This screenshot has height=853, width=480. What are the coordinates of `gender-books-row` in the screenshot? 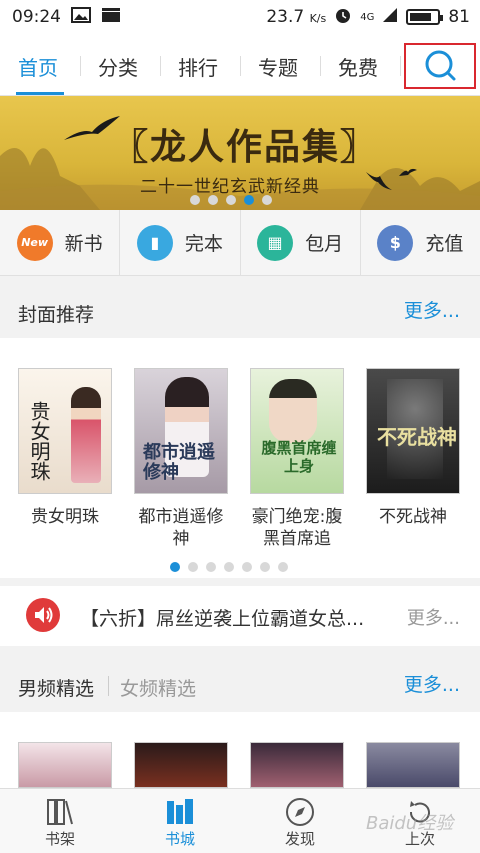 It's located at (240, 750).